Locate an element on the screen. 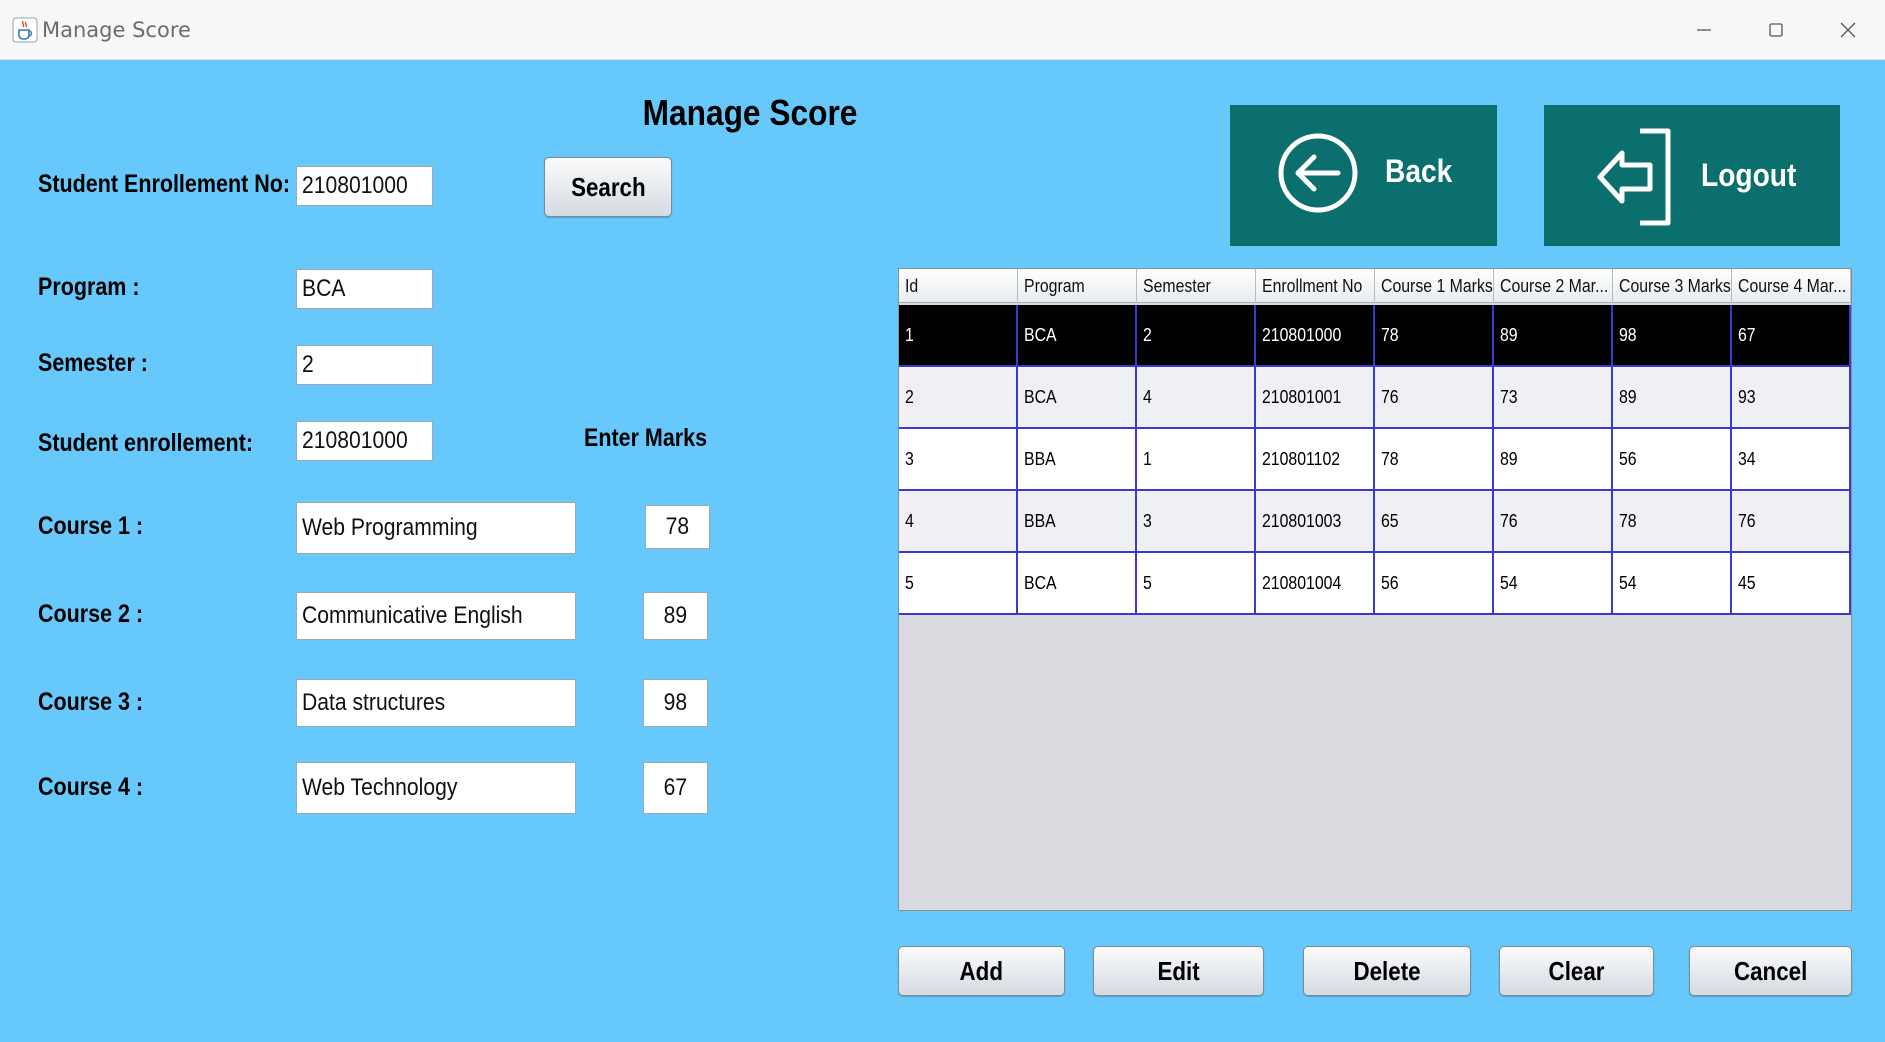  window-titlebar: Manage Score is located at coordinates (942, 30).